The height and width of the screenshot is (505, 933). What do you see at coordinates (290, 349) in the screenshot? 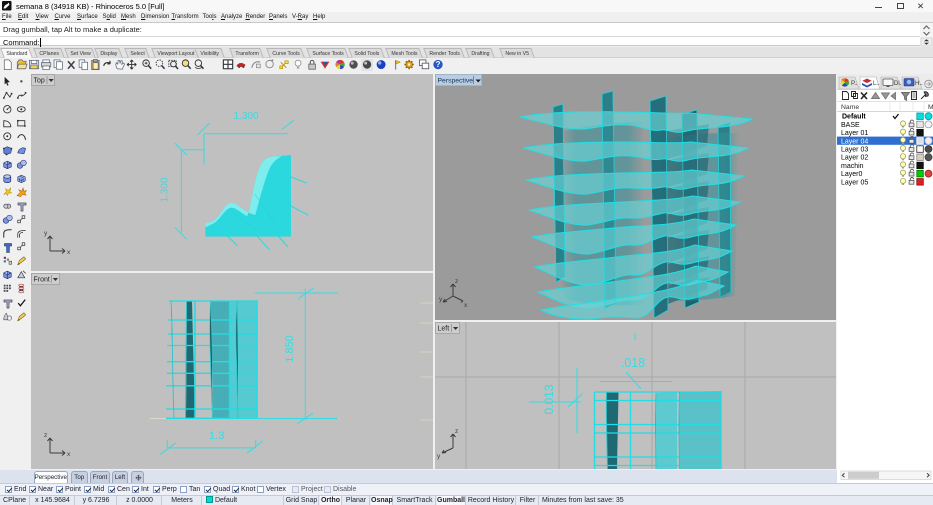
I see `svg-text: 1.850` at bounding box center [290, 349].